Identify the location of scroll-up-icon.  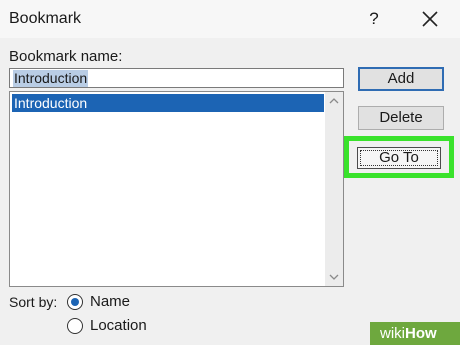
(334, 101).